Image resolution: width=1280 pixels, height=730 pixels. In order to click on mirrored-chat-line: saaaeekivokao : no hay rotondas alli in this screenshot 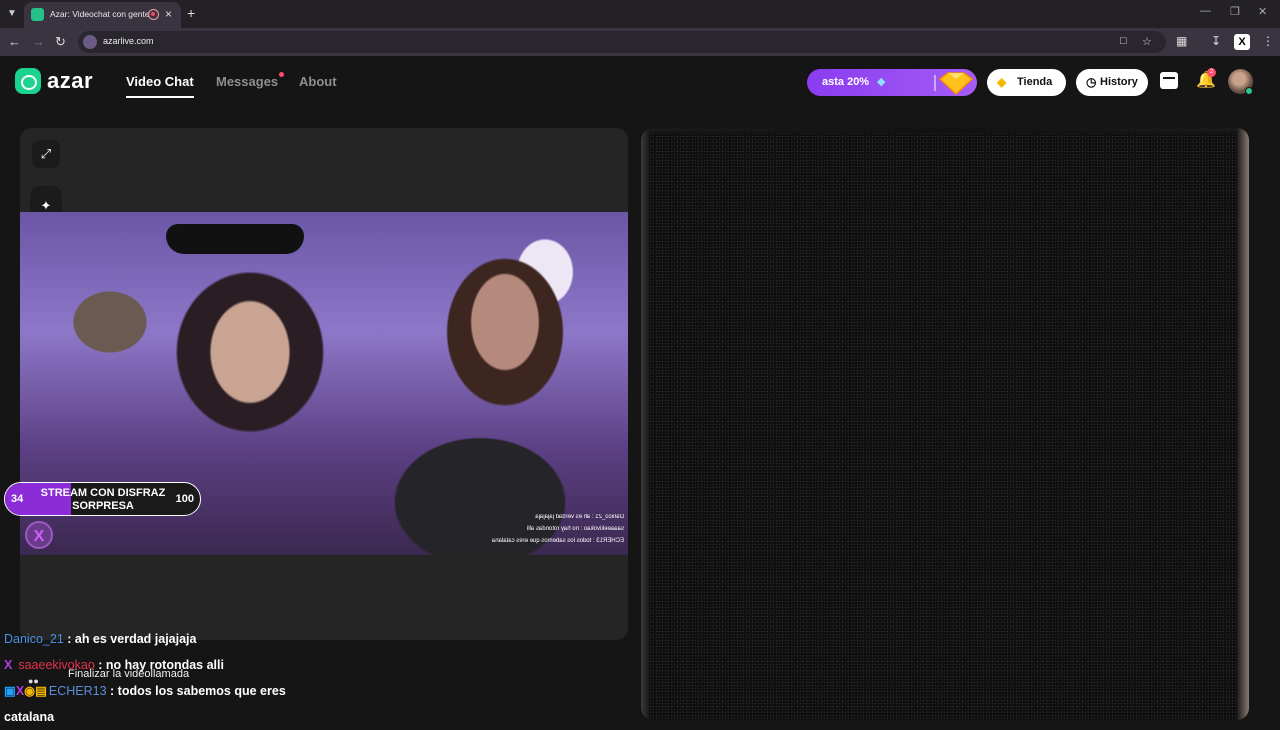, I will do `click(575, 529)`.